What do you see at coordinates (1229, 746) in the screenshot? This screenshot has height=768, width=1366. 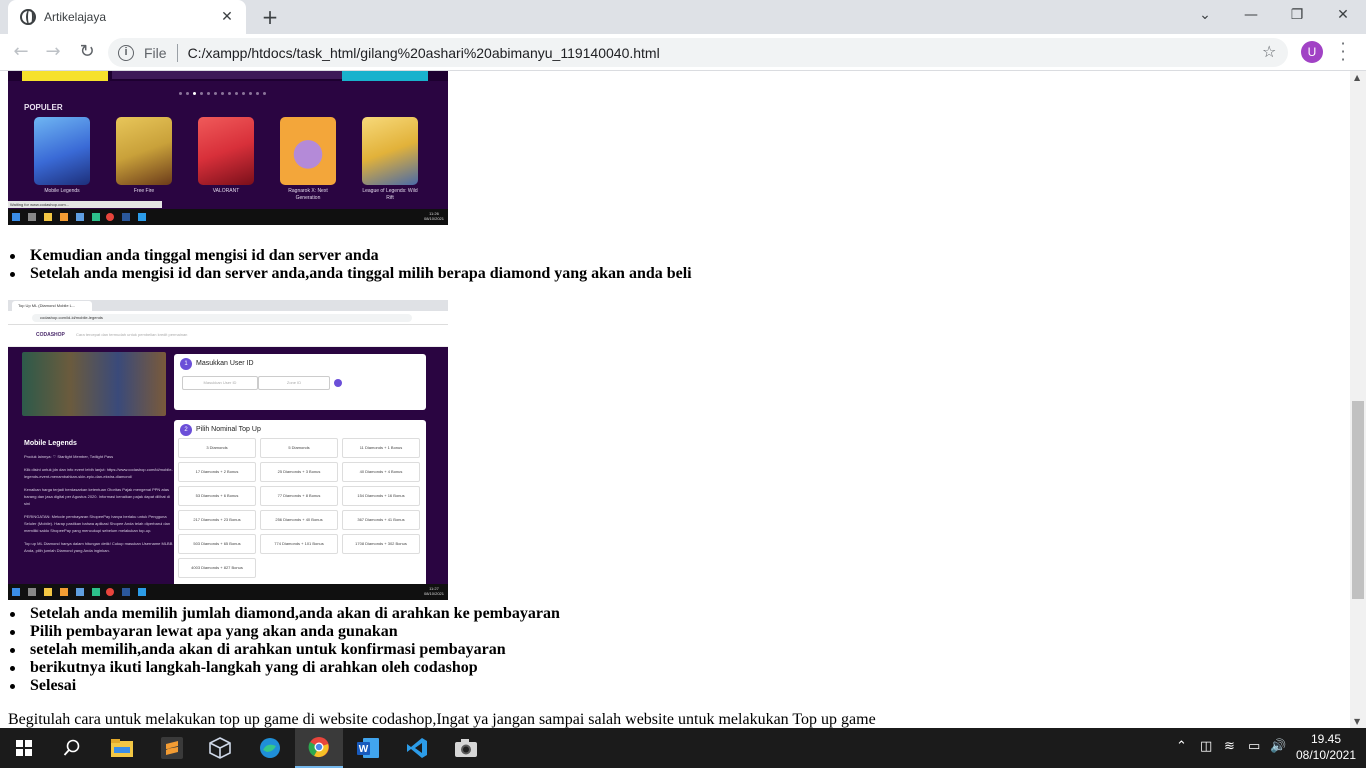 I see `wifi-icon: ≋` at bounding box center [1229, 746].